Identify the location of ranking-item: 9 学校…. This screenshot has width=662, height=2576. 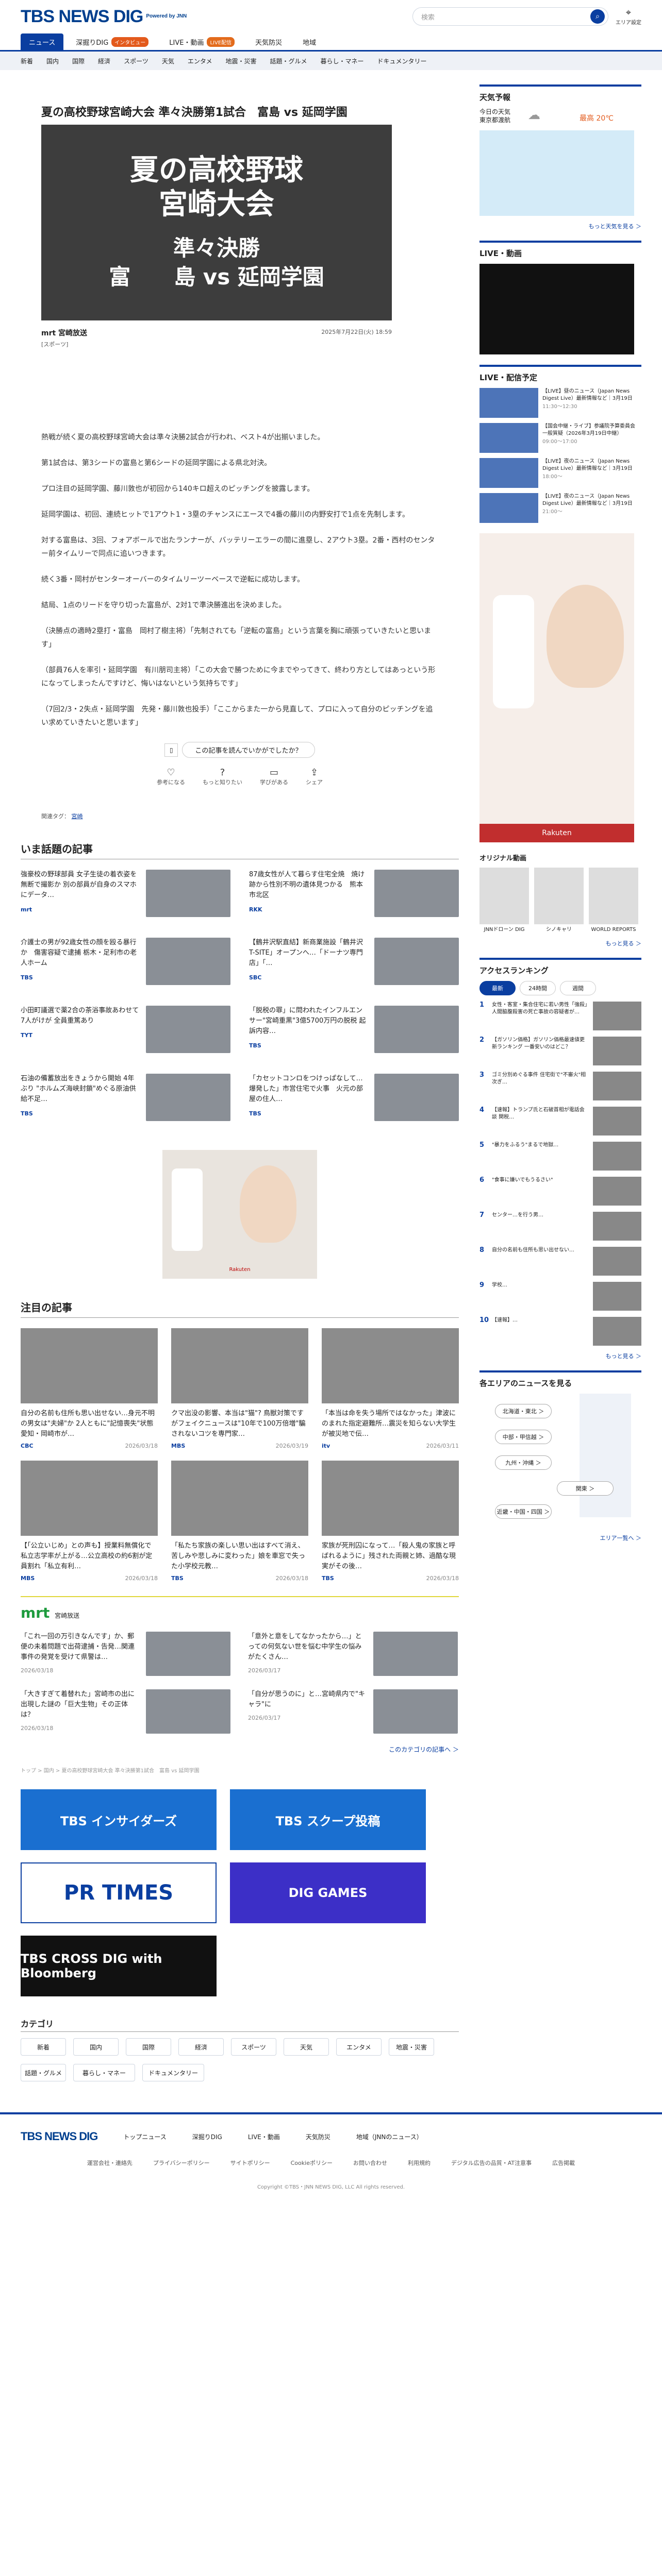
(560, 1296).